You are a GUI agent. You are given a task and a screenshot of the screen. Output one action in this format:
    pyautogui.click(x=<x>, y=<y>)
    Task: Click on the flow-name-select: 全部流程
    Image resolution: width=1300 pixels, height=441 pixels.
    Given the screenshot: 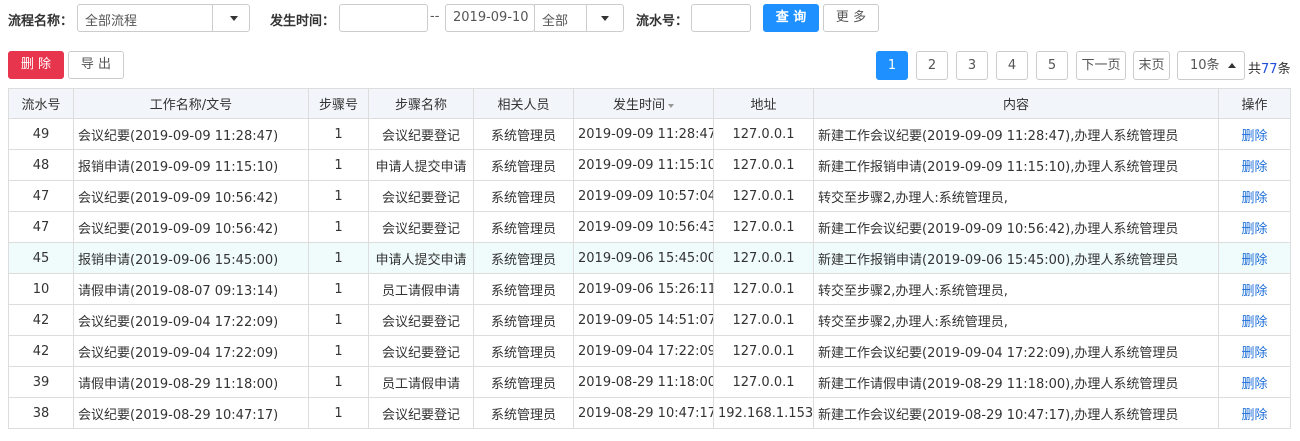 What is the action you would take?
    pyautogui.click(x=163, y=18)
    